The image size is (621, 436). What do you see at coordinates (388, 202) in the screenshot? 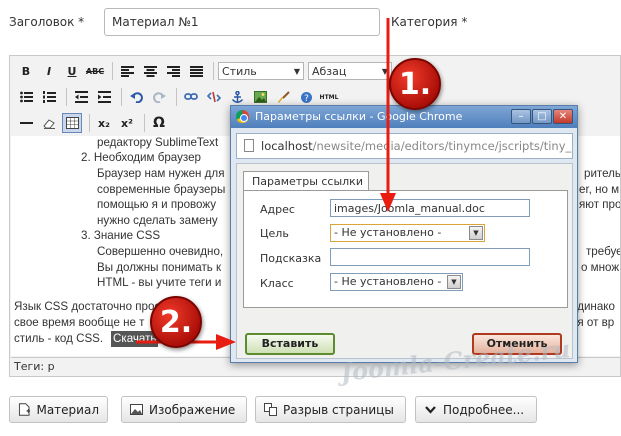
I see `arrow-1-head` at bounding box center [388, 202].